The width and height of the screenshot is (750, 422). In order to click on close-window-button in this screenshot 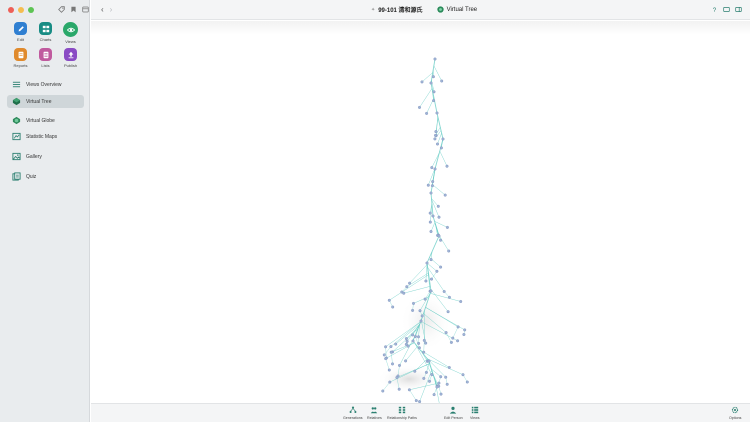, I will do `click(11, 10)`.